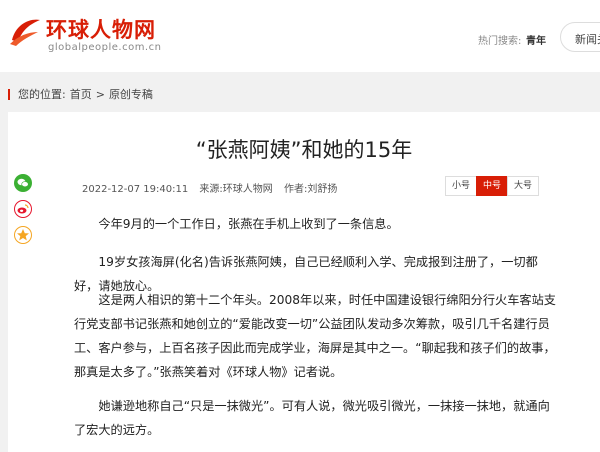  I want to click on breadcrumb-home-link: 首页, so click(81, 94).